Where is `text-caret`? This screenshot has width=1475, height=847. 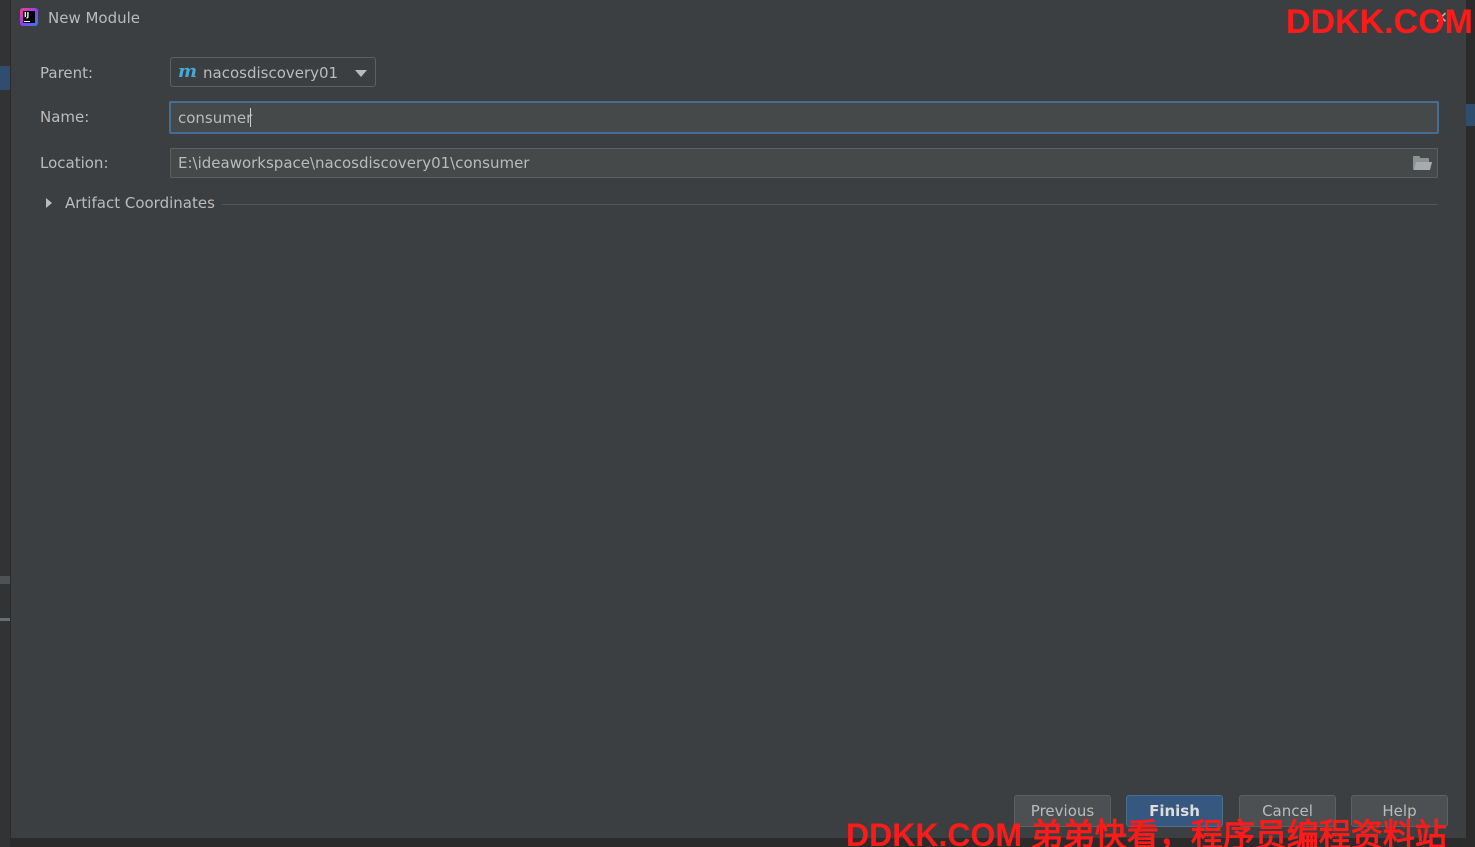 text-caret is located at coordinates (250, 117).